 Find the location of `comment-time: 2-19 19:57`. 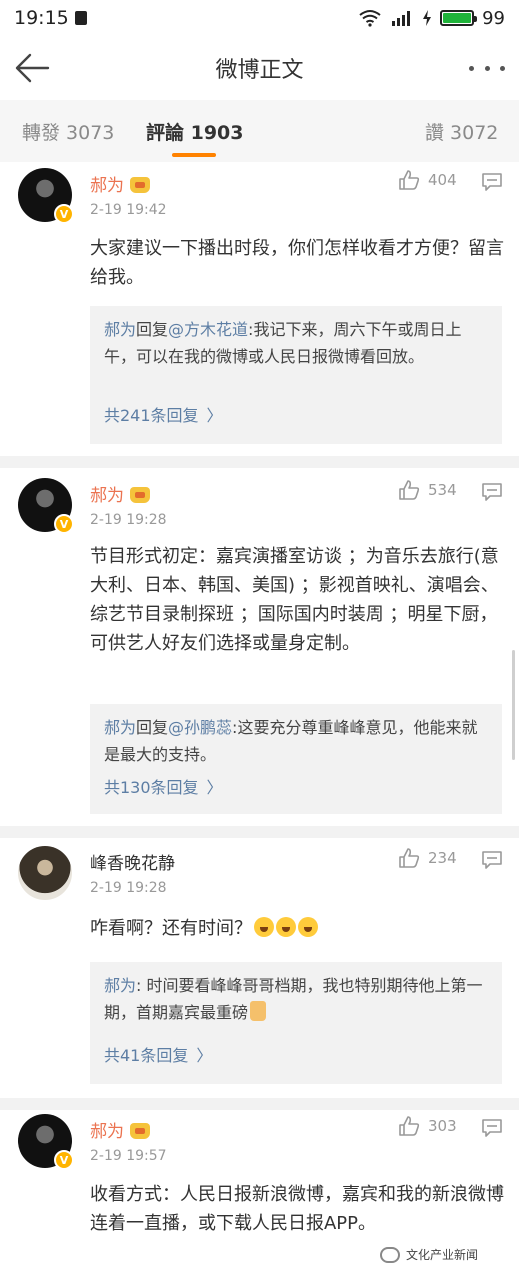

comment-time: 2-19 19:57 is located at coordinates (128, 1156).